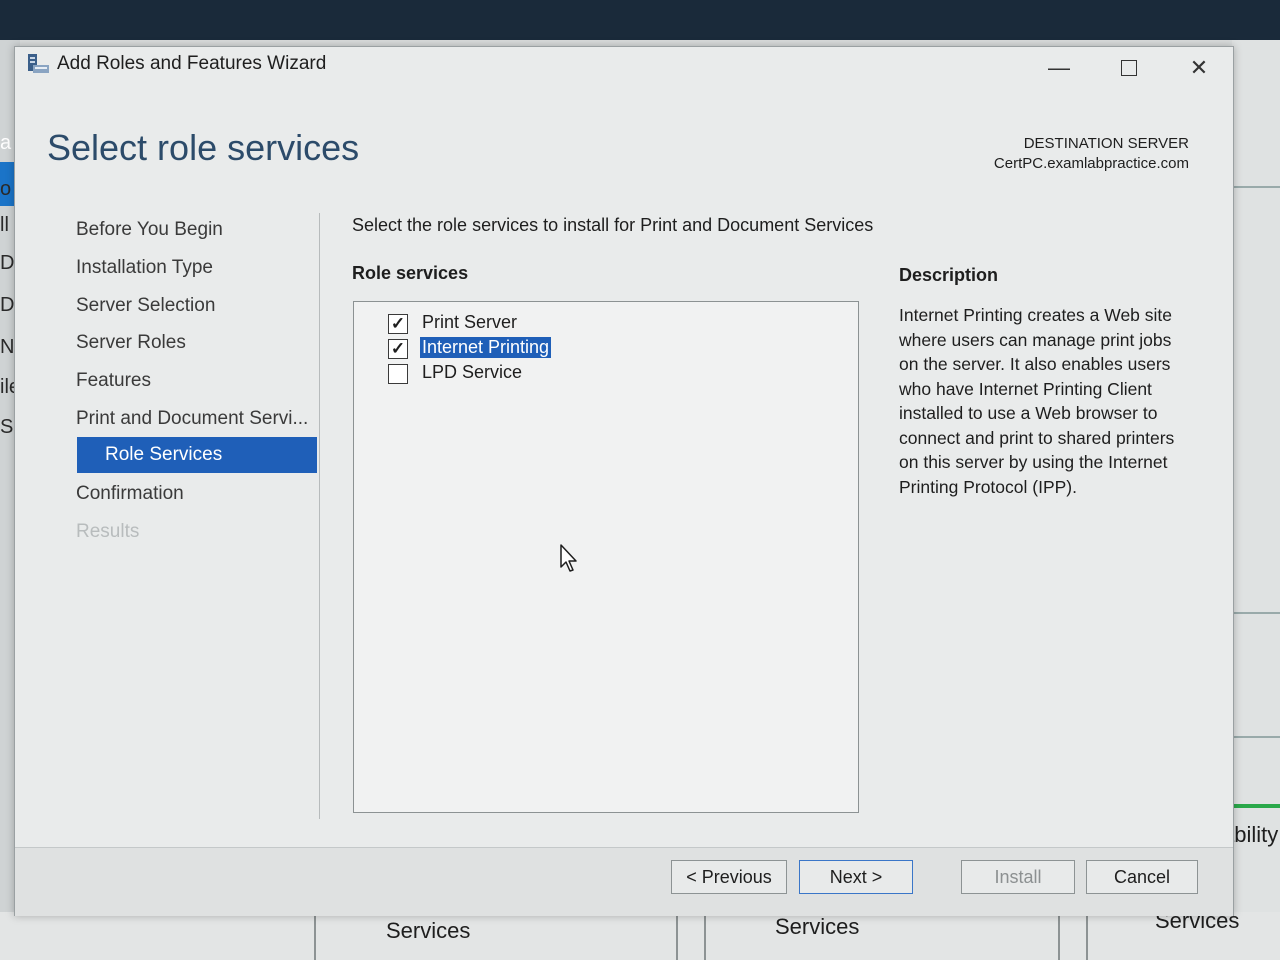 The width and height of the screenshot is (1280, 960). Describe the element at coordinates (1106, 143) in the screenshot. I see `destination-server-label: DESTINATION SERVER` at that location.